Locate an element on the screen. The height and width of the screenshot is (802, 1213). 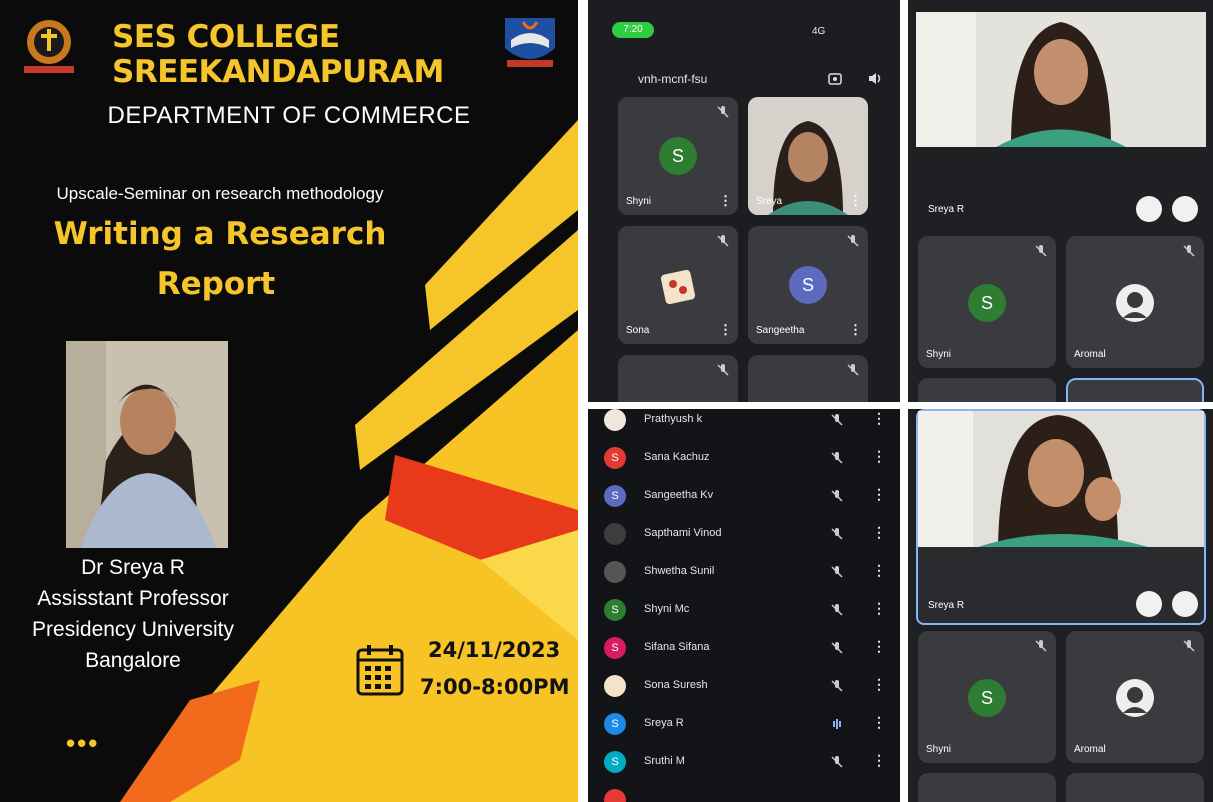
tile-name: Sangeetha is located at coordinates (780, 330).